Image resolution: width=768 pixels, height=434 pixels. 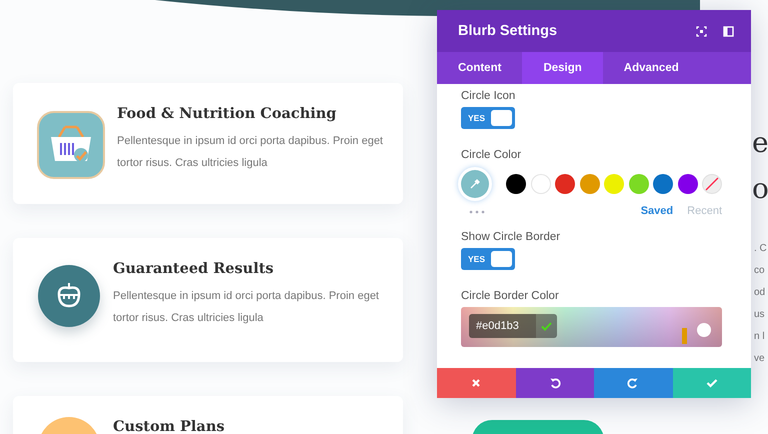 What do you see at coordinates (760, 189) in the screenshot?
I see `heading-fragment: o` at bounding box center [760, 189].